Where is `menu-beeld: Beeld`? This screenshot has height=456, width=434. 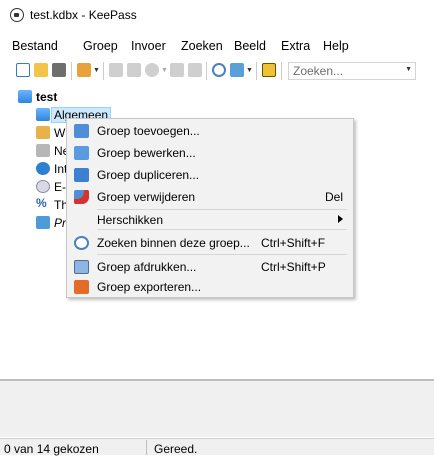 menu-beeld: Beeld is located at coordinates (250, 46).